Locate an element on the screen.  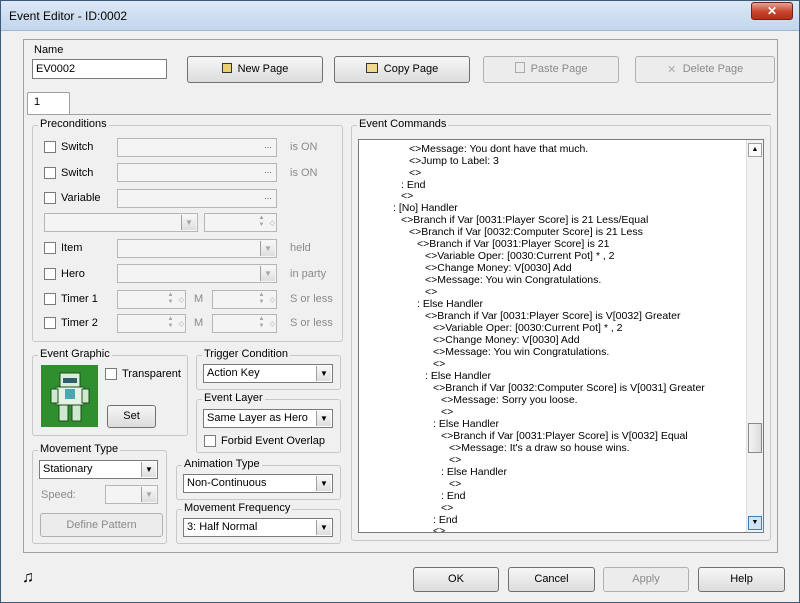
forbid-overlap-checkbox is located at coordinates (210, 441).